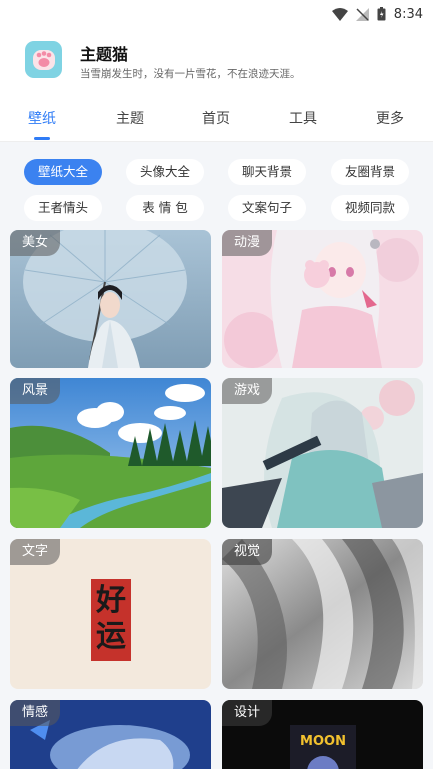 This screenshot has width=433, height=769. I want to click on card-emotion: 情感, so click(110, 734).